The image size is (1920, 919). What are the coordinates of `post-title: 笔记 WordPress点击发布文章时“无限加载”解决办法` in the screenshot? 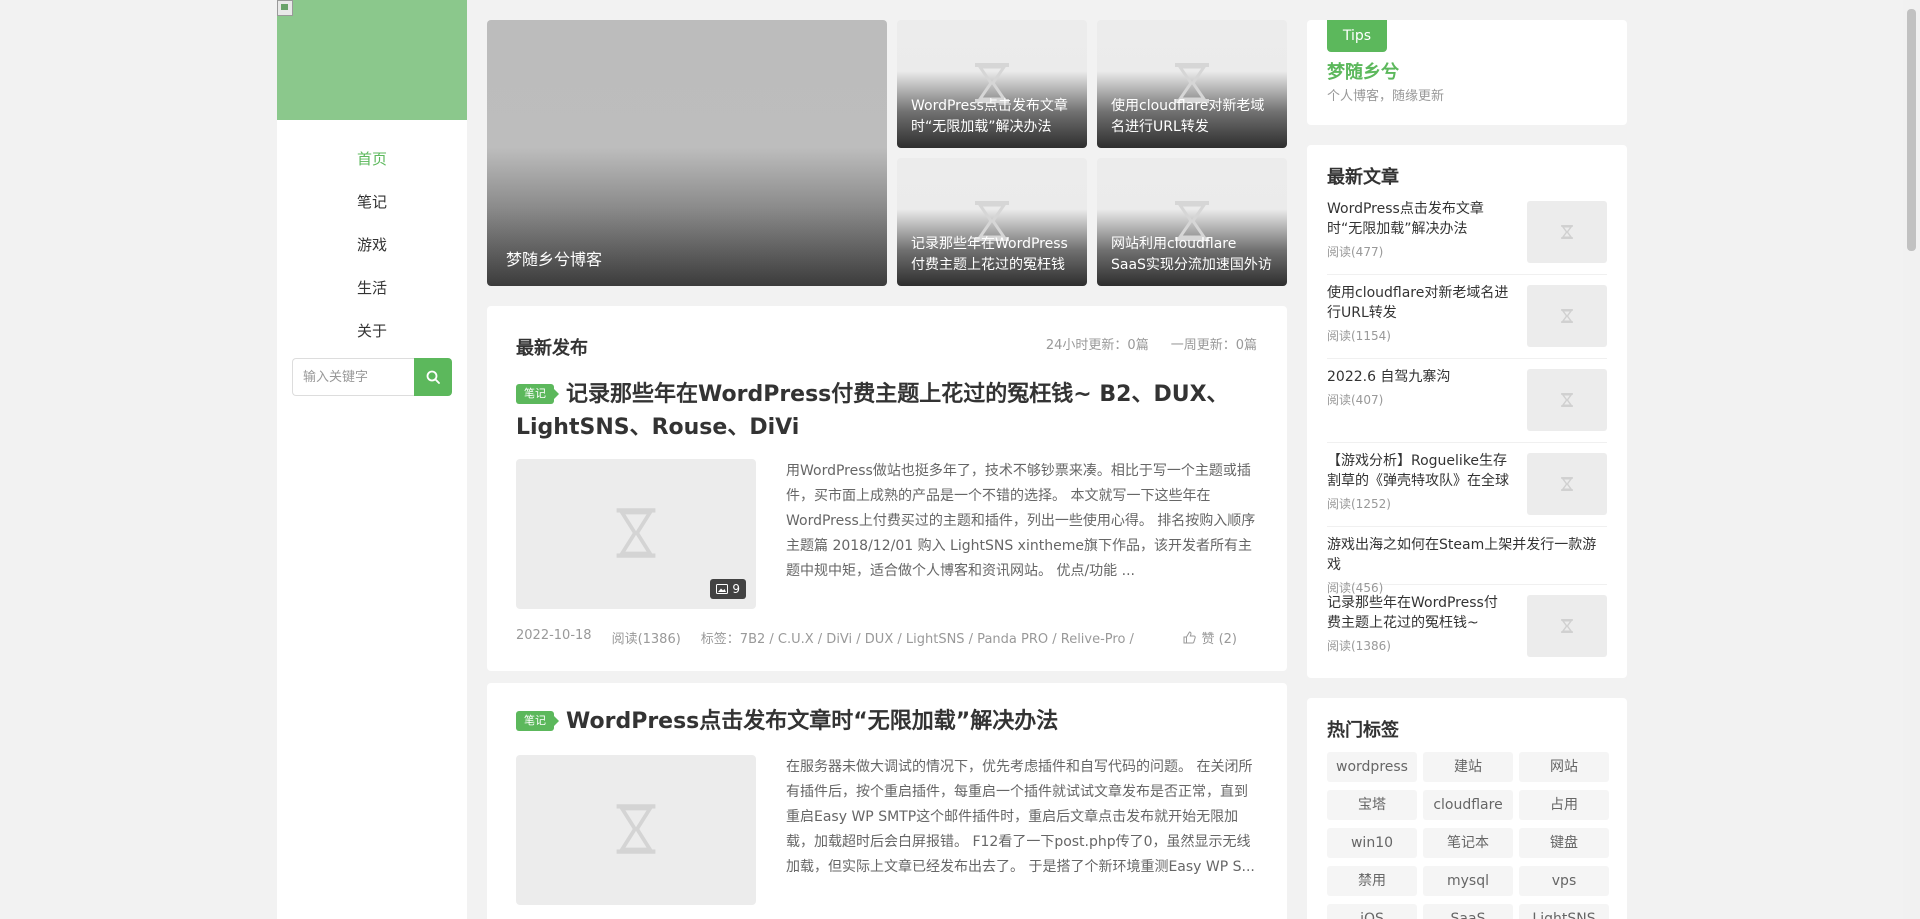 It's located at (881, 721).